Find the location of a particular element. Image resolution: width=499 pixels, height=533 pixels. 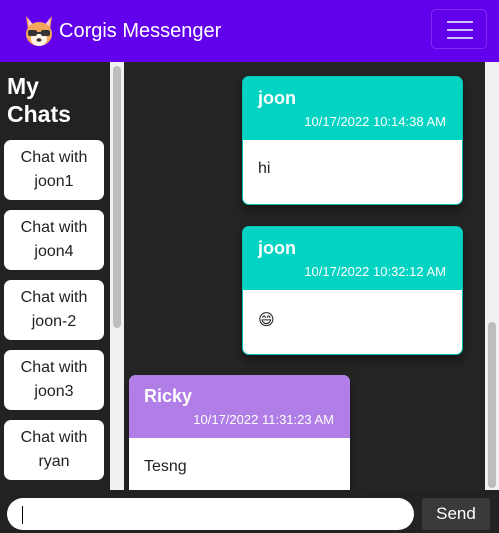

message-text: 😄 is located at coordinates (266, 320).